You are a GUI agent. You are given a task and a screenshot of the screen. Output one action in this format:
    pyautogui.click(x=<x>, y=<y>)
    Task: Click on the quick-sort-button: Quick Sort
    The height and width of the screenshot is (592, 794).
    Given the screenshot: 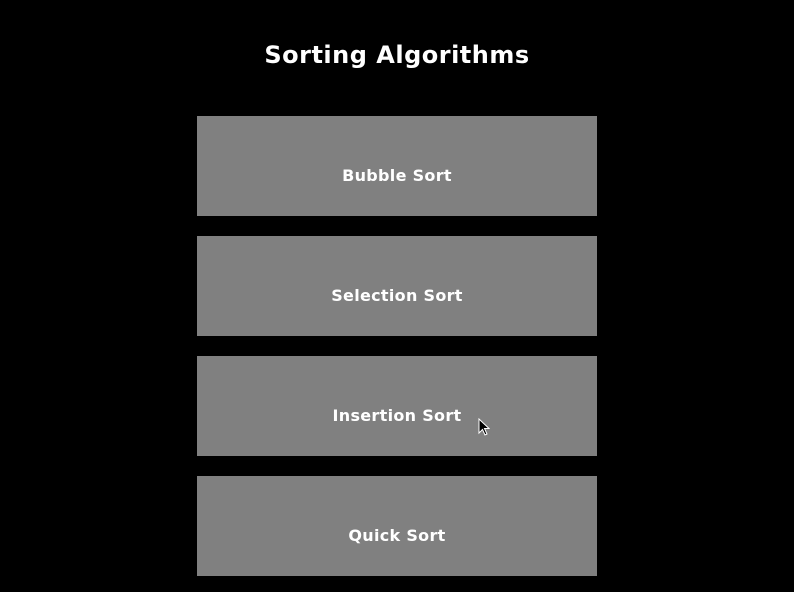 What is the action you would take?
    pyautogui.click(x=397, y=526)
    